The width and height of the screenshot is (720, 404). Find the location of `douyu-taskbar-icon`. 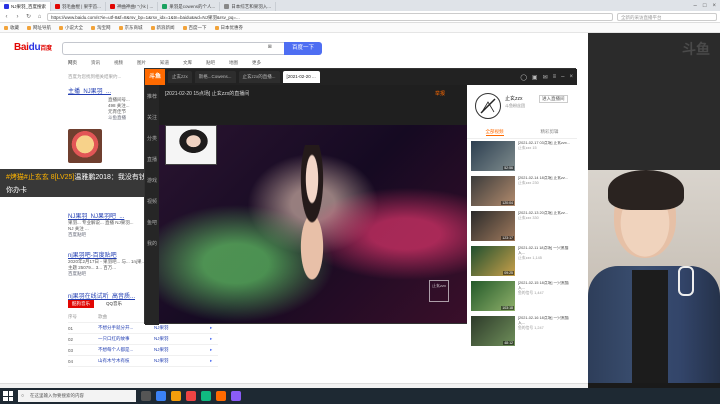

douyu-taskbar-icon is located at coordinates (221, 396).